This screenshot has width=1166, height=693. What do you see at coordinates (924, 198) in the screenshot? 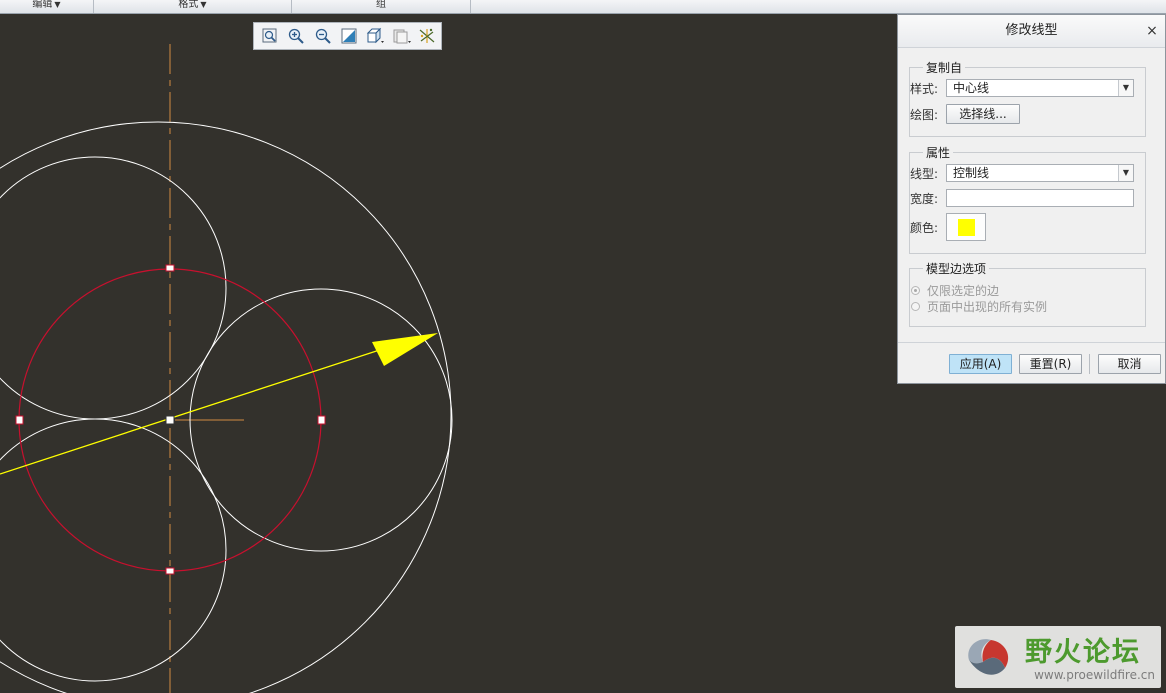
I see `width-label: 宽度:` at bounding box center [924, 198].